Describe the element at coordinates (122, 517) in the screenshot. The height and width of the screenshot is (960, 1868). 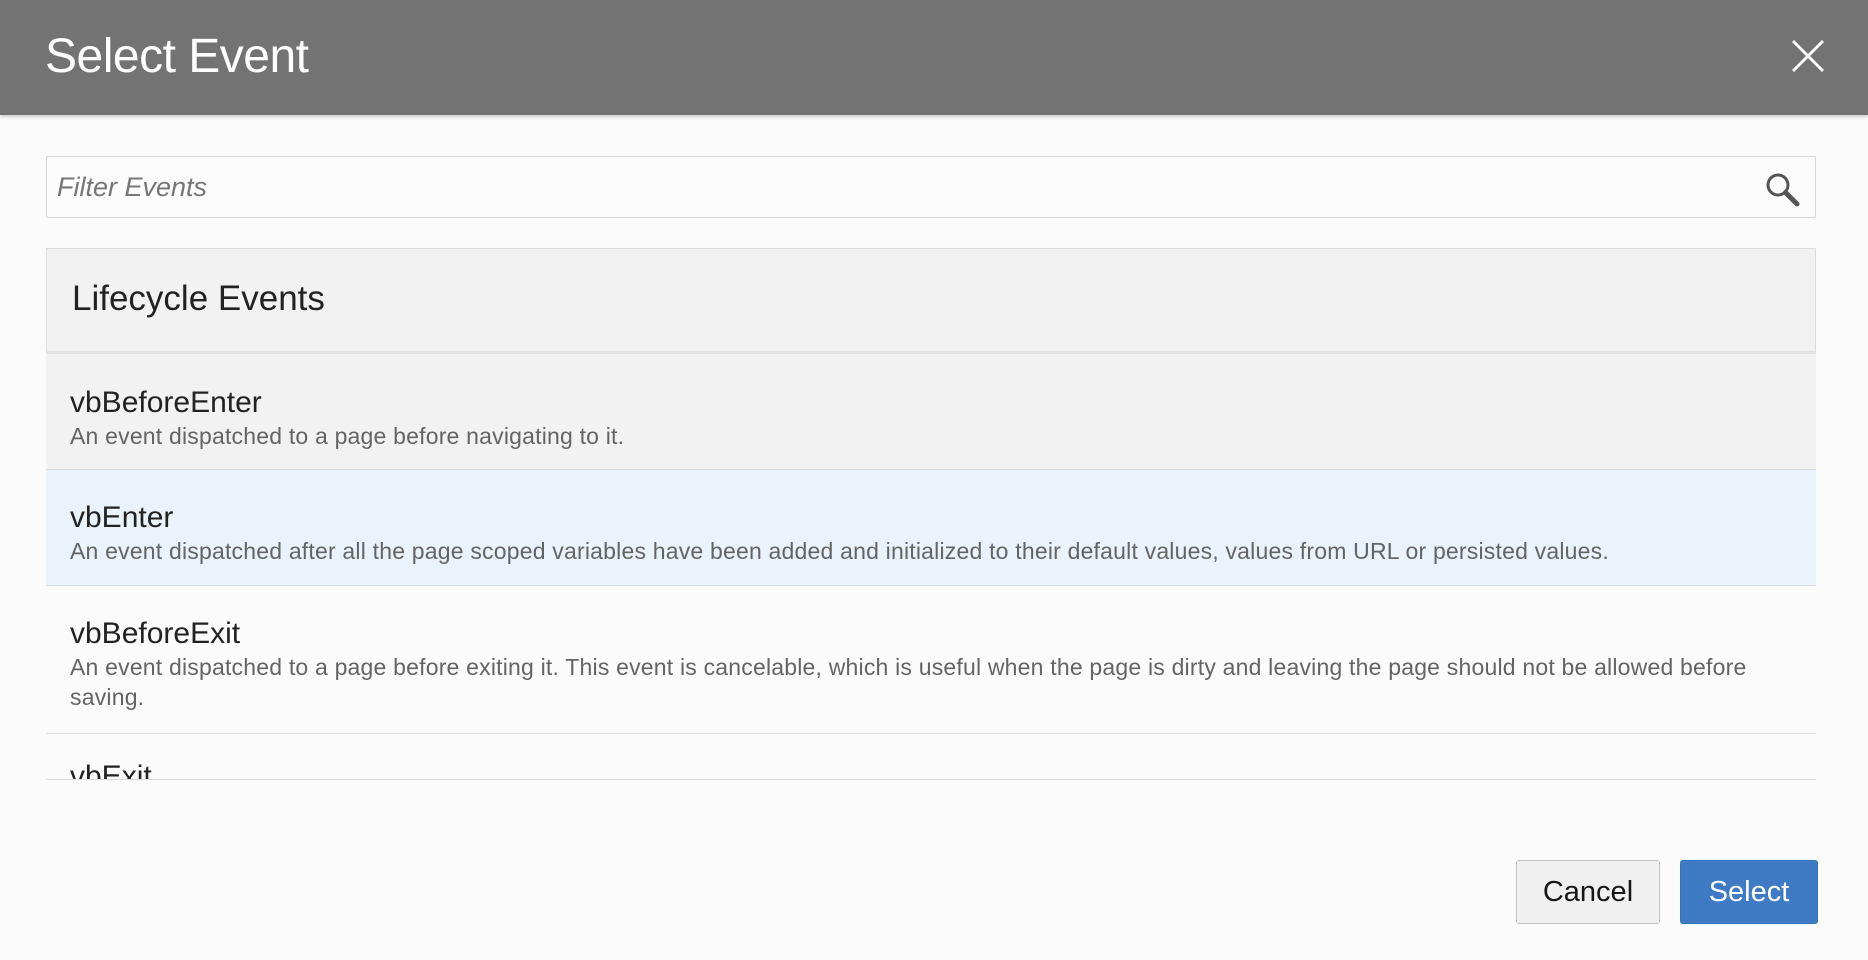
I see `event-name: vbEnter` at that location.